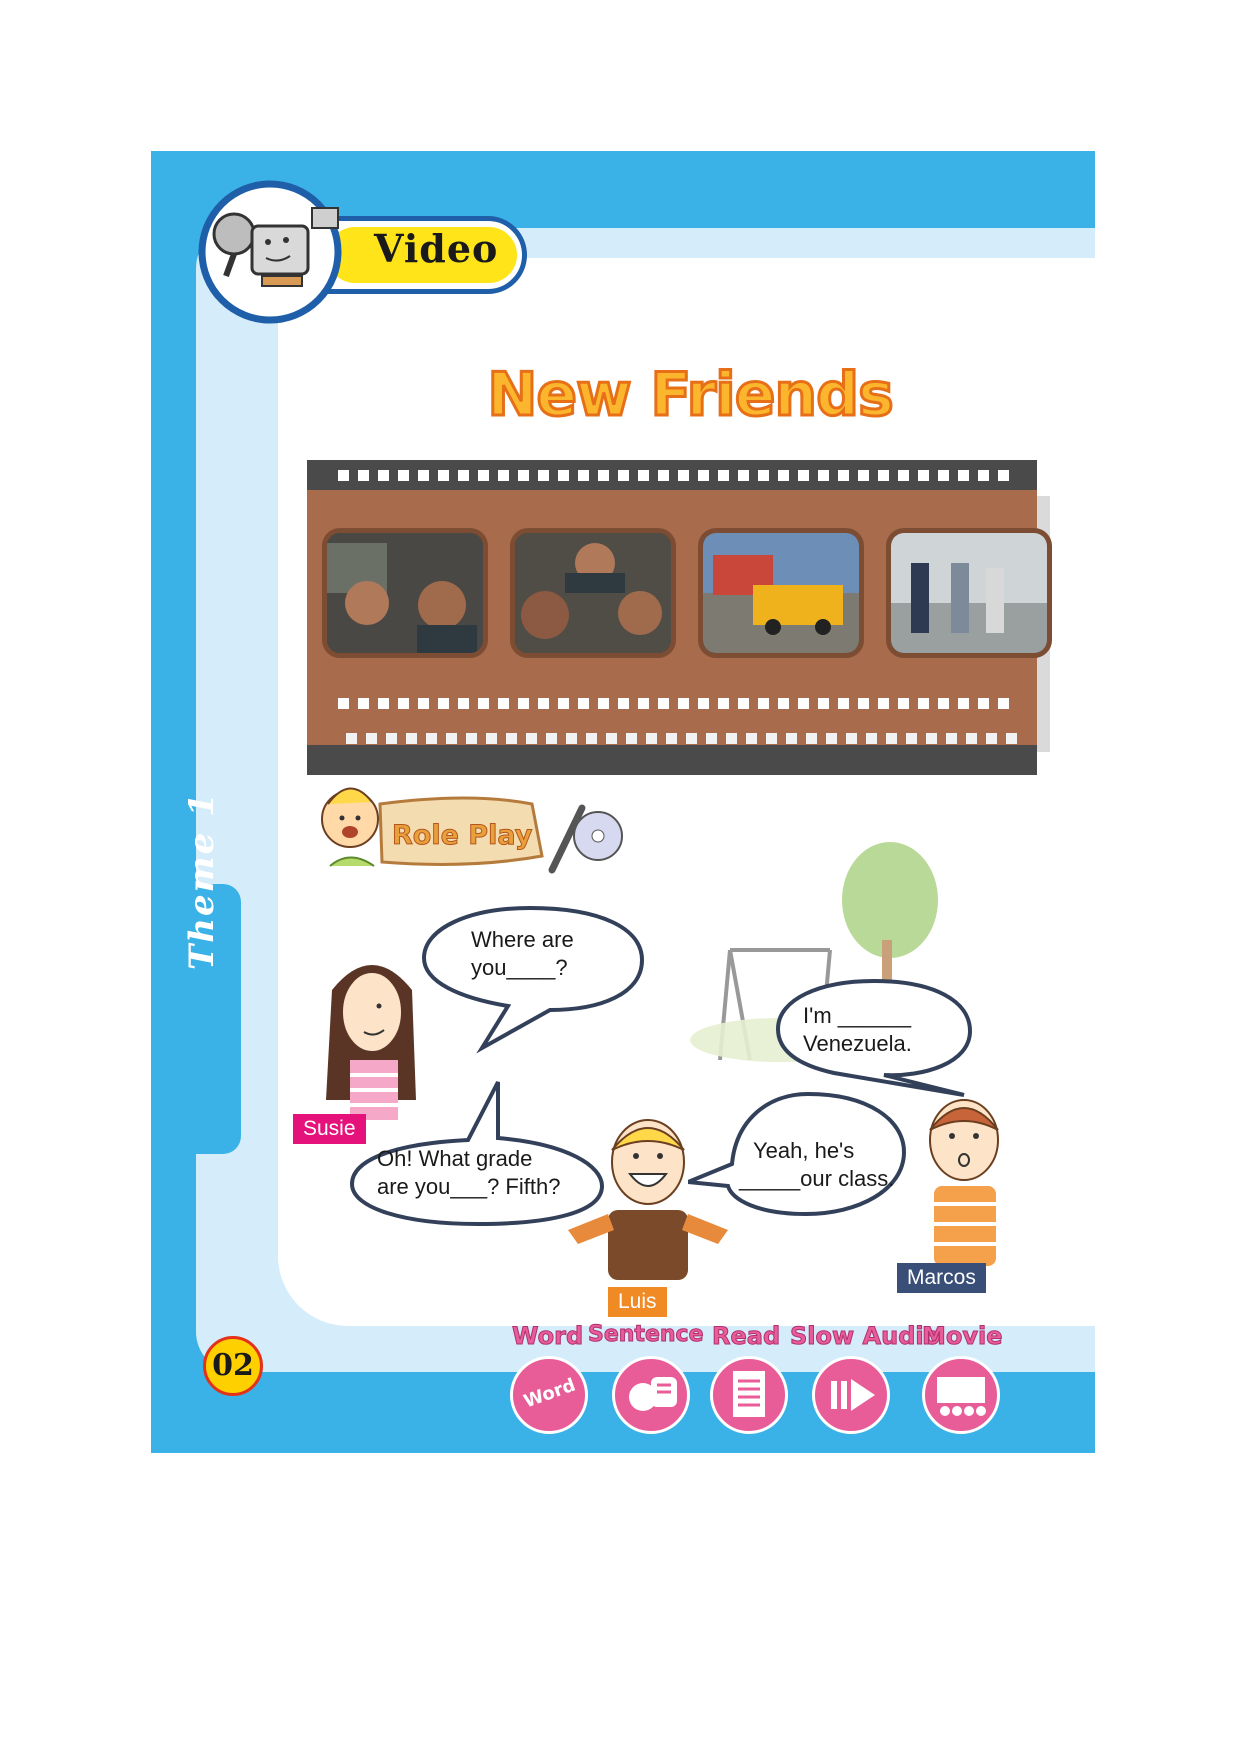 The height and width of the screenshot is (1755, 1241). What do you see at coordinates (857, 1015) in the screenshot?
I see `dialogue-line-2a: I'm ______` at bounding box center [857, 1015].